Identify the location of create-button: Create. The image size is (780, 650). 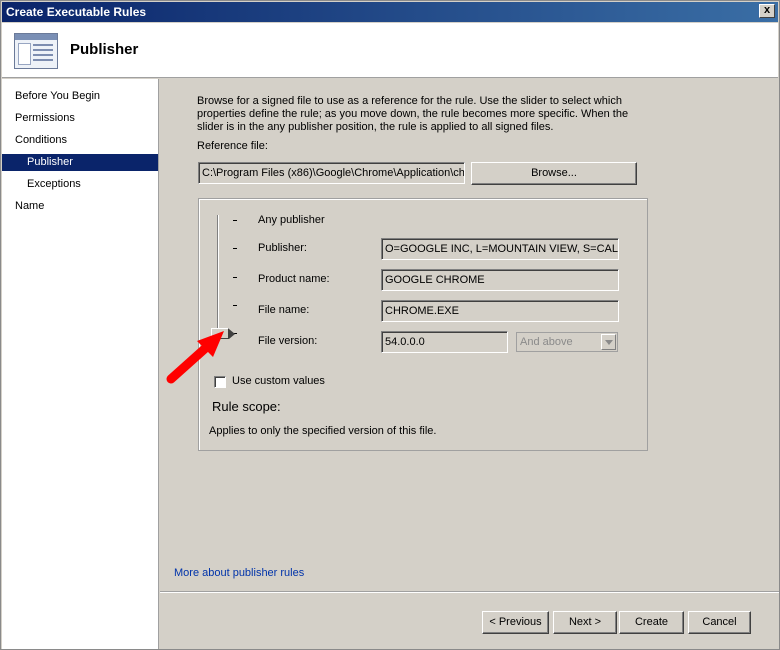
(651, 622).